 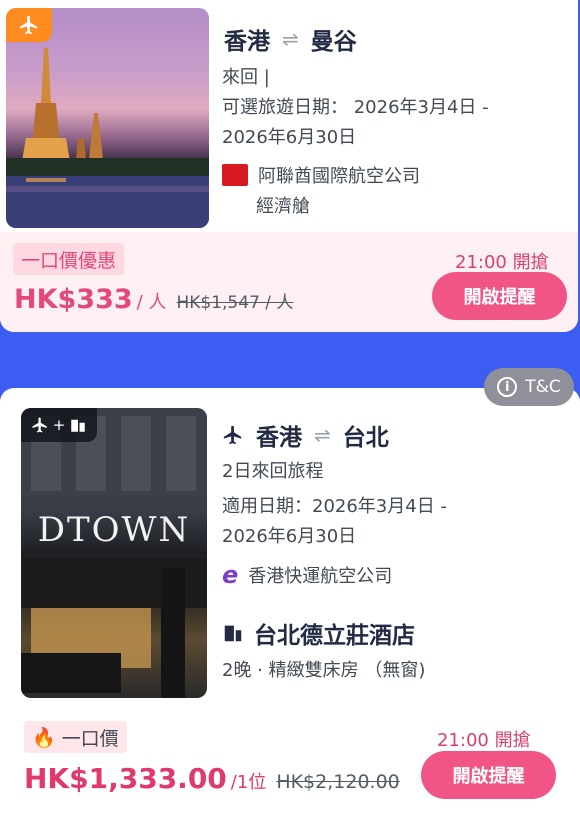 I want to click on travel-date-start: 可選旅遊日期： 2026年3月4日 -, so click(x=355, y=107).